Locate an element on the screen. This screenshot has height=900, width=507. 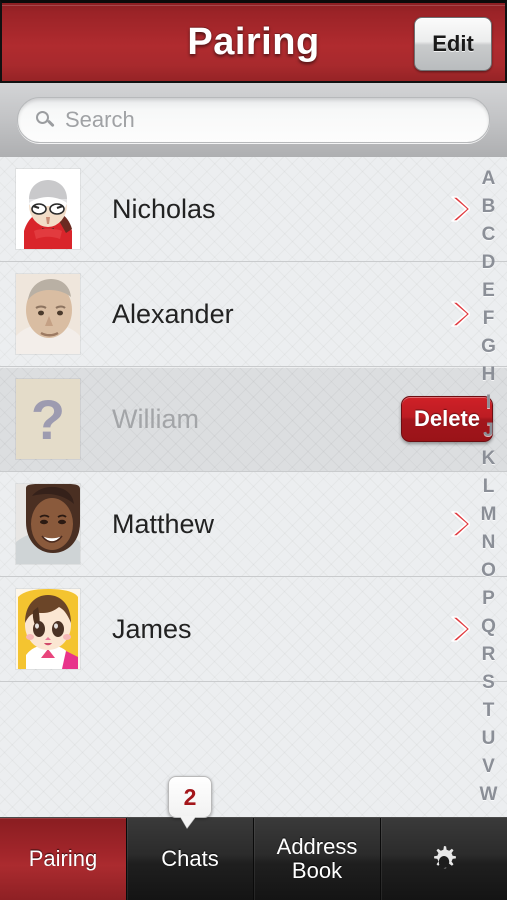
contact-name: Alexander is located at coordinates (173, 313).